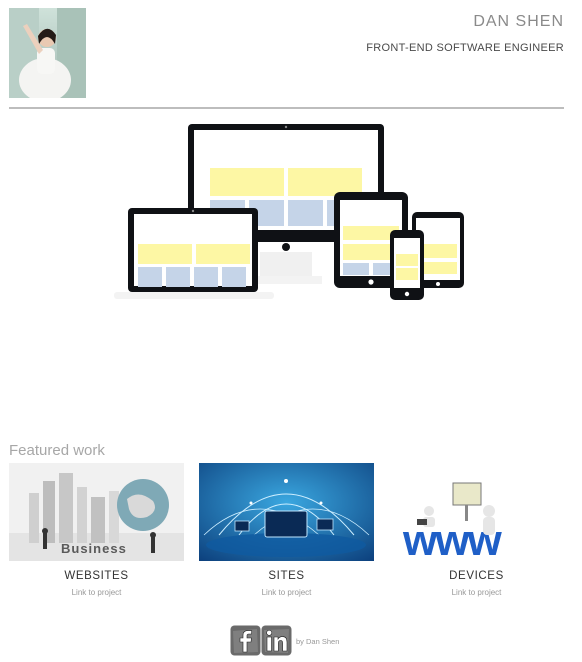  I want to click on card-link-websites: Link to project, so click(96, 592).